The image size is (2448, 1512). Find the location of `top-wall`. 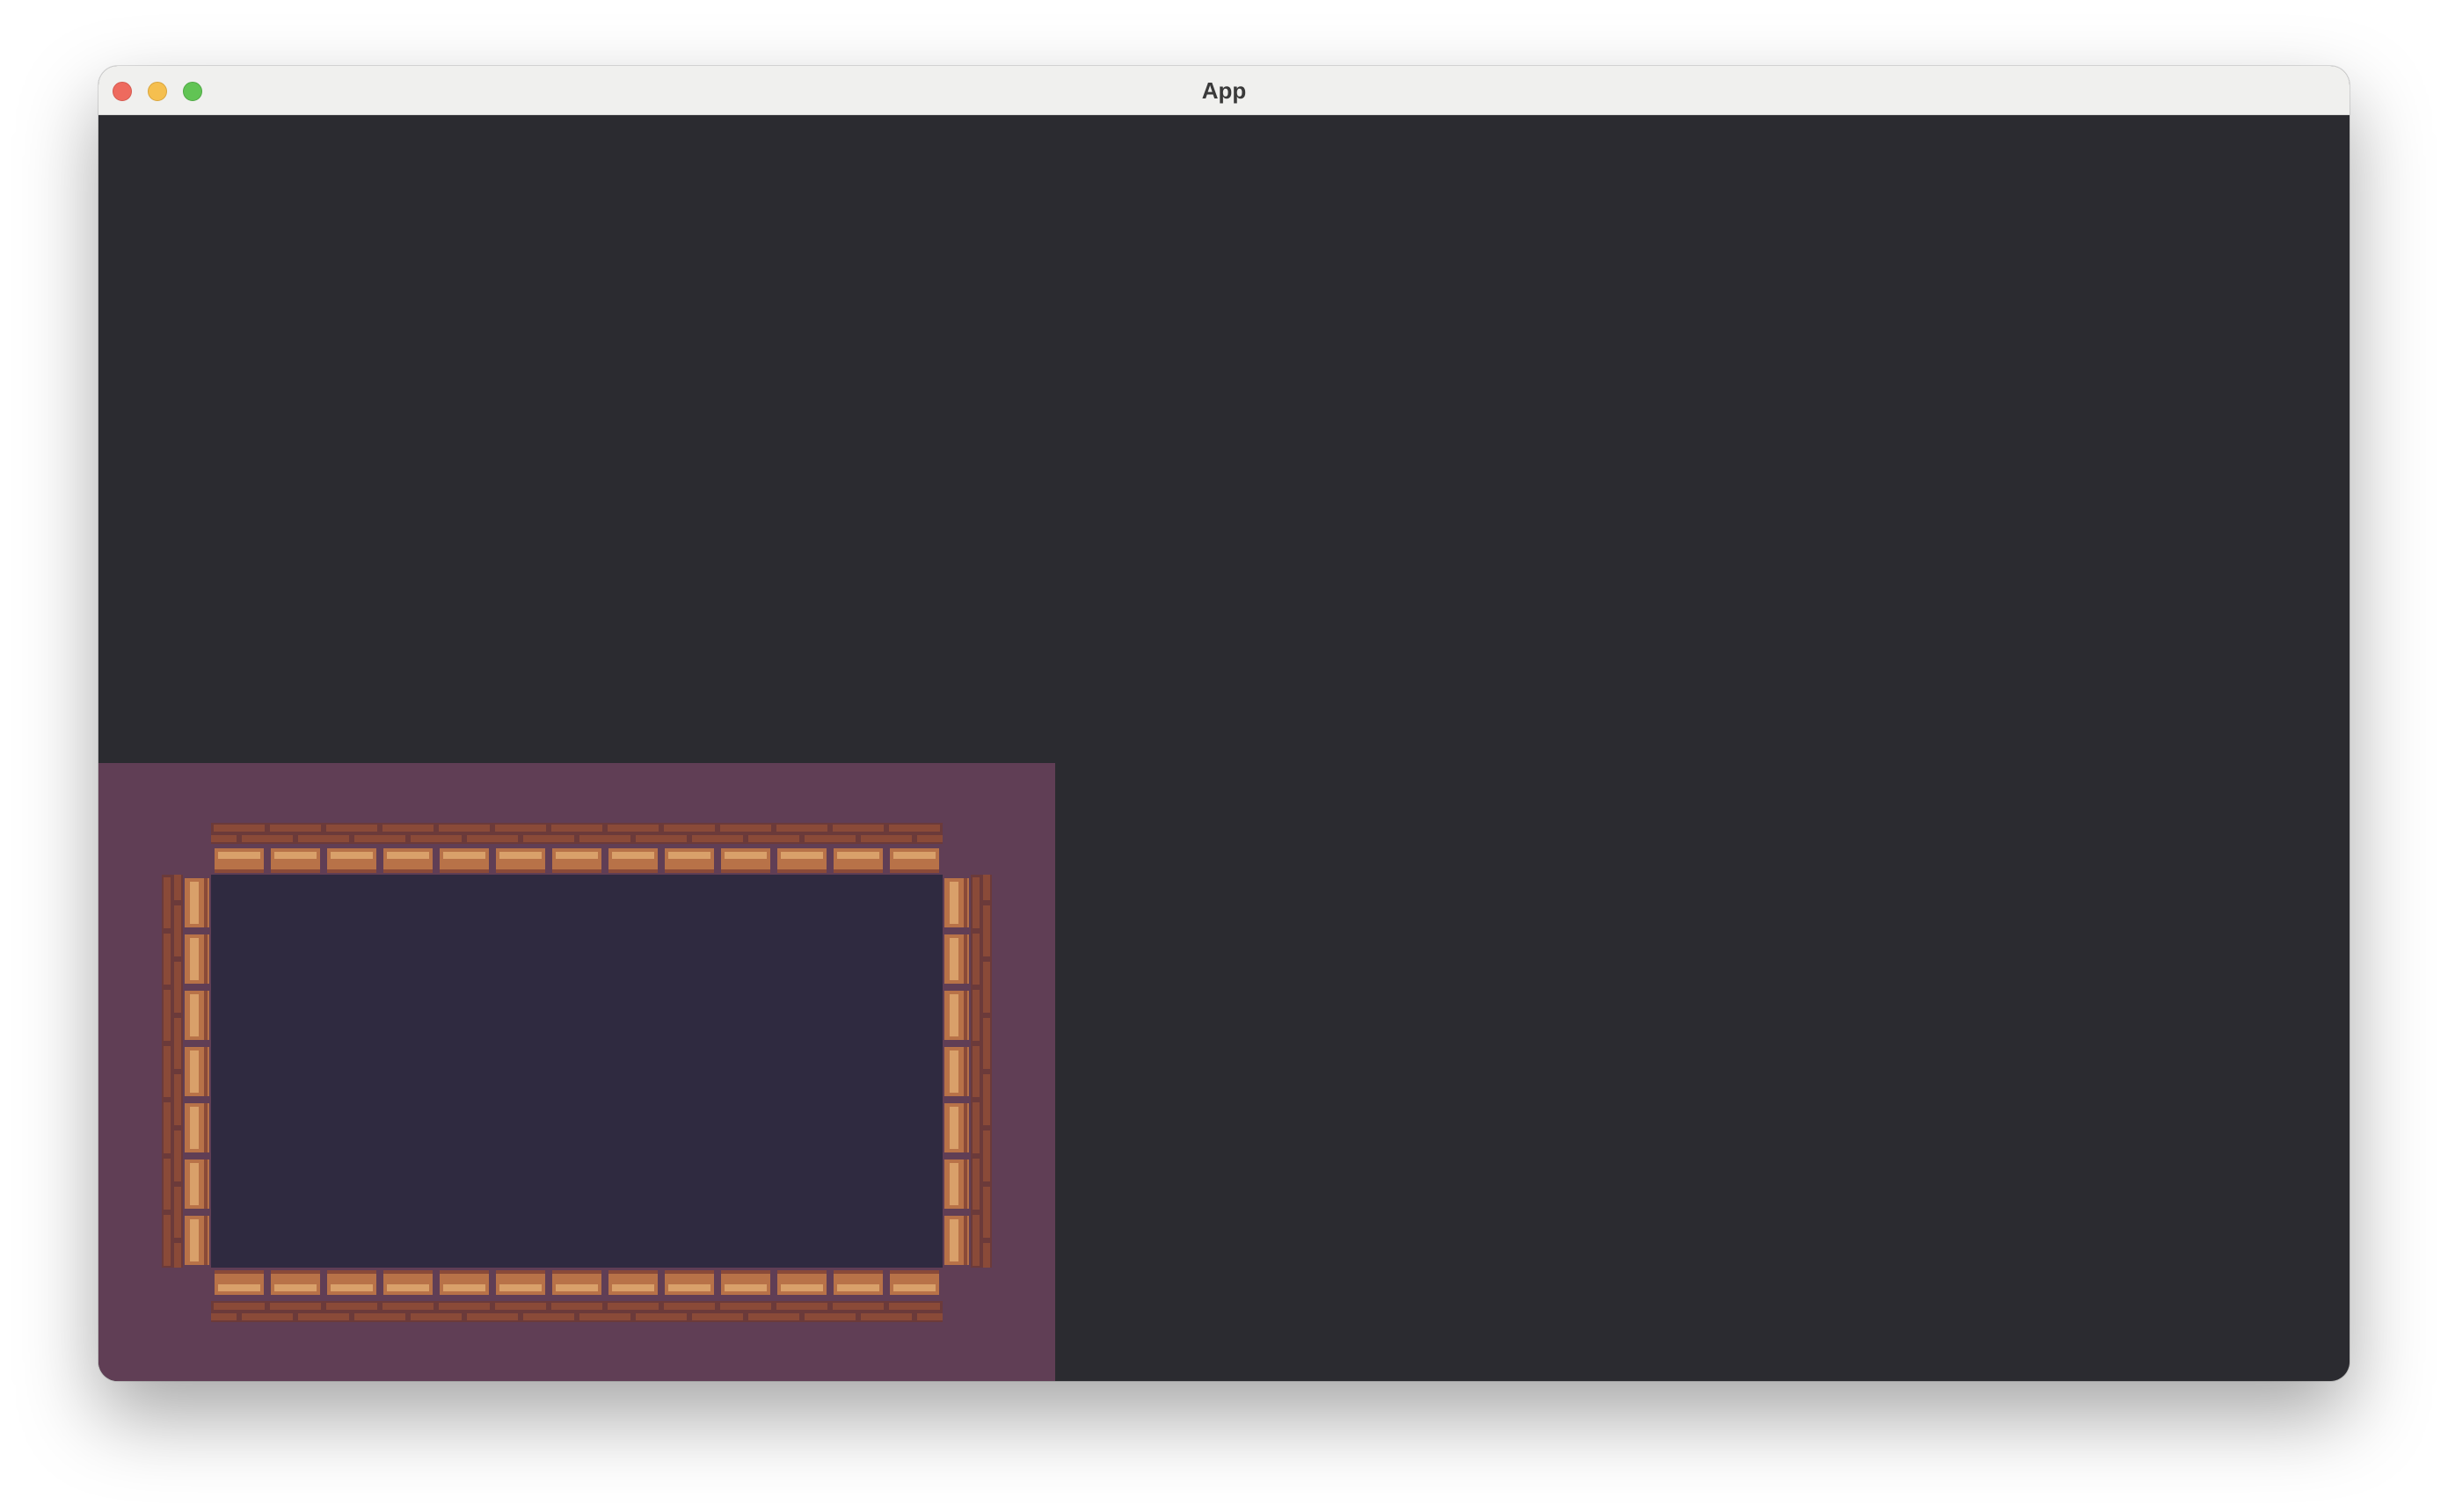

top-wall is located at coordinates (577, 848).